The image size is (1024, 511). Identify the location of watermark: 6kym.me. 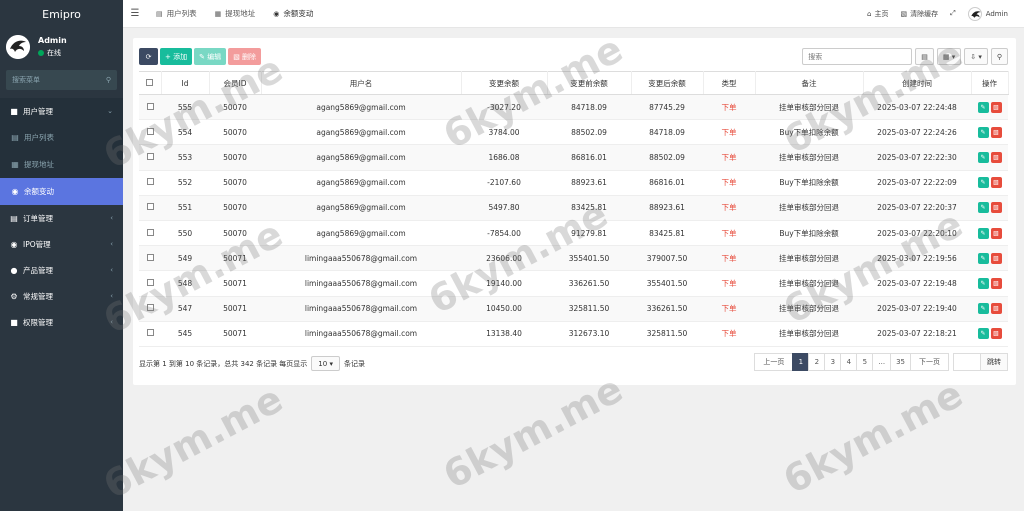
(873, 437).